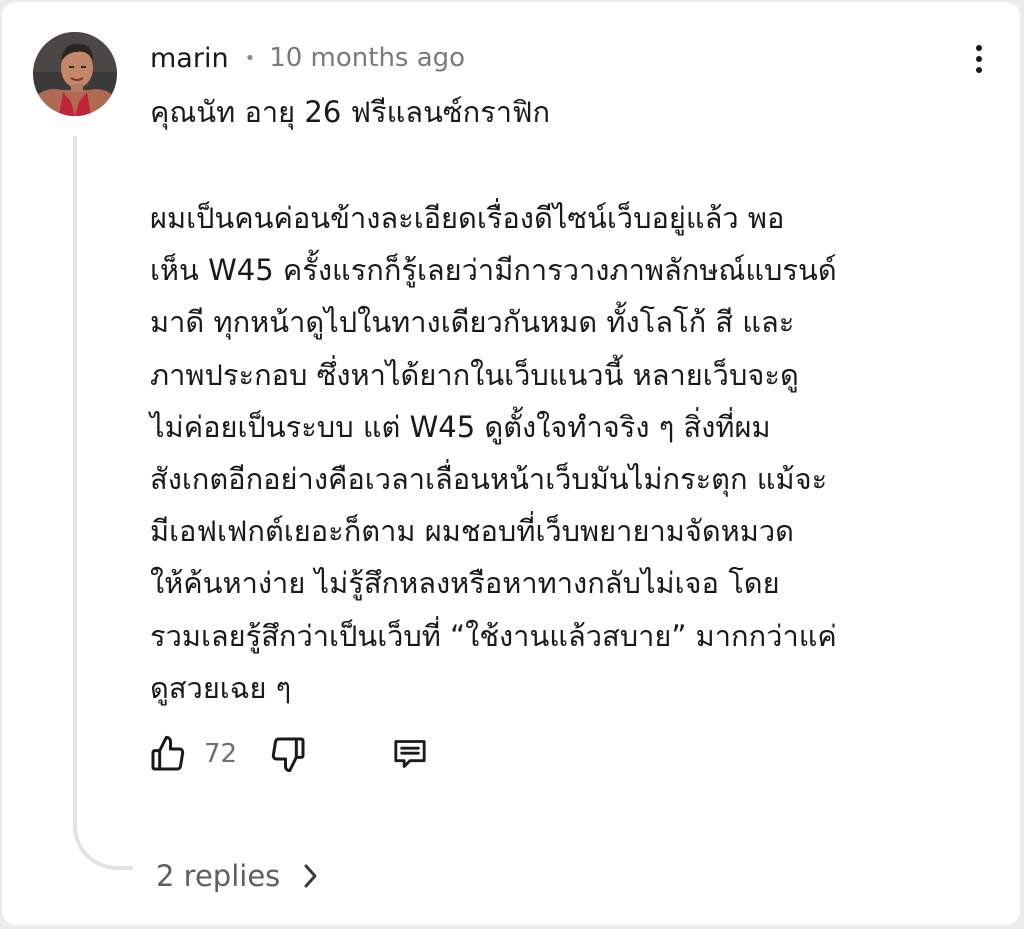 The image size is (1024, 929). What do you see at coordinates (218, 876) in the screenshot?
I see `replies-label: 2 replies` at bounding box center [218, 876].